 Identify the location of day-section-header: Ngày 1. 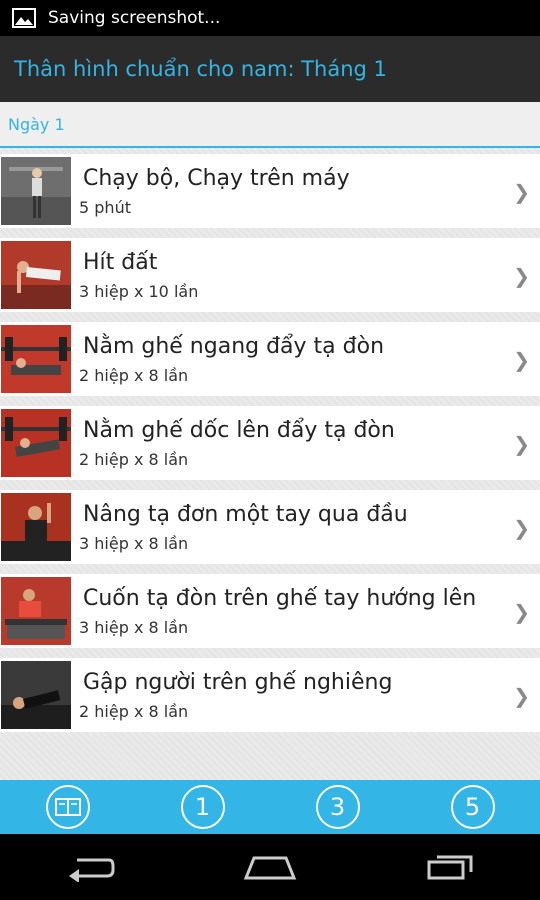
(270, 125).